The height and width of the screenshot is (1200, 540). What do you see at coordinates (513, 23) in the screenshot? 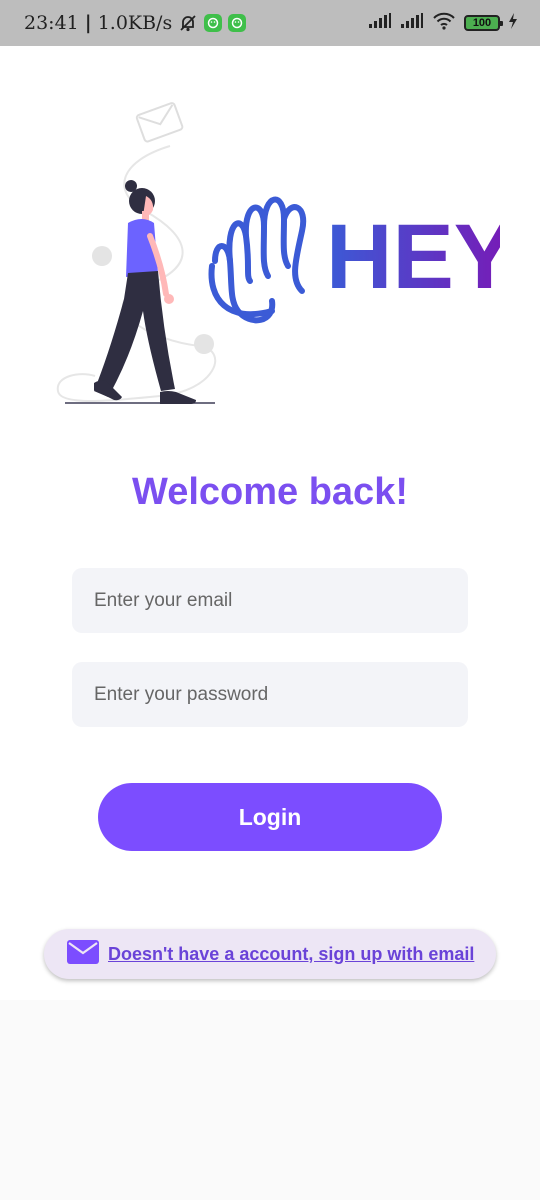
I see `charging-icon` at bounding box center [513, 23].